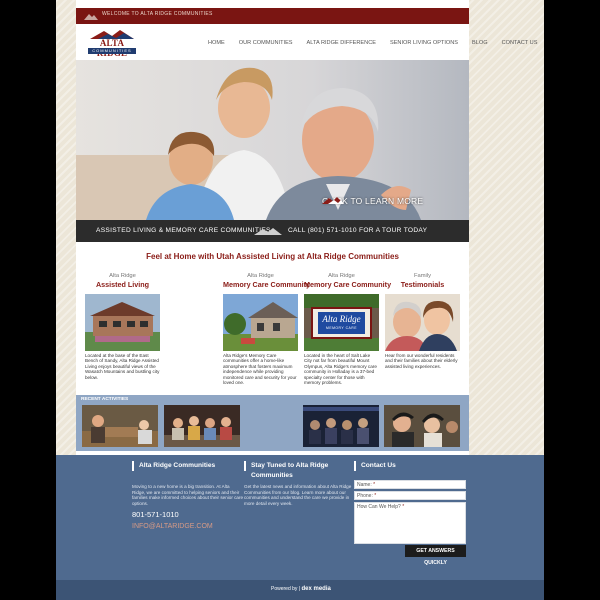 This screenshot has height=600, width=600. What do you see at coordinates (422, 276) in the screenshot?
I see `card-pretitle: Family` at bounding box center [422, 276].